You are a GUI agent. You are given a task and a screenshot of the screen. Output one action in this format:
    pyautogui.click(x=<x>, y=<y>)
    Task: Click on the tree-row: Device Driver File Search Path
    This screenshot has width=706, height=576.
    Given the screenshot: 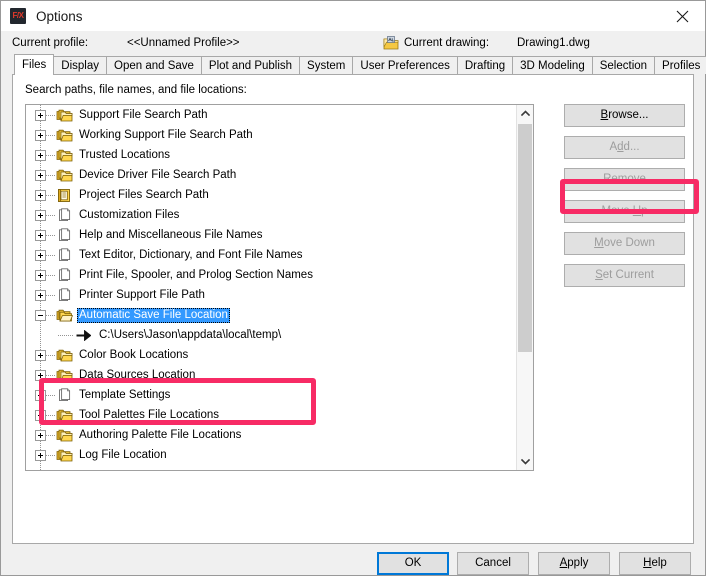 What is the action you would take?
    pyautogui.click(x=269, y=175)
    